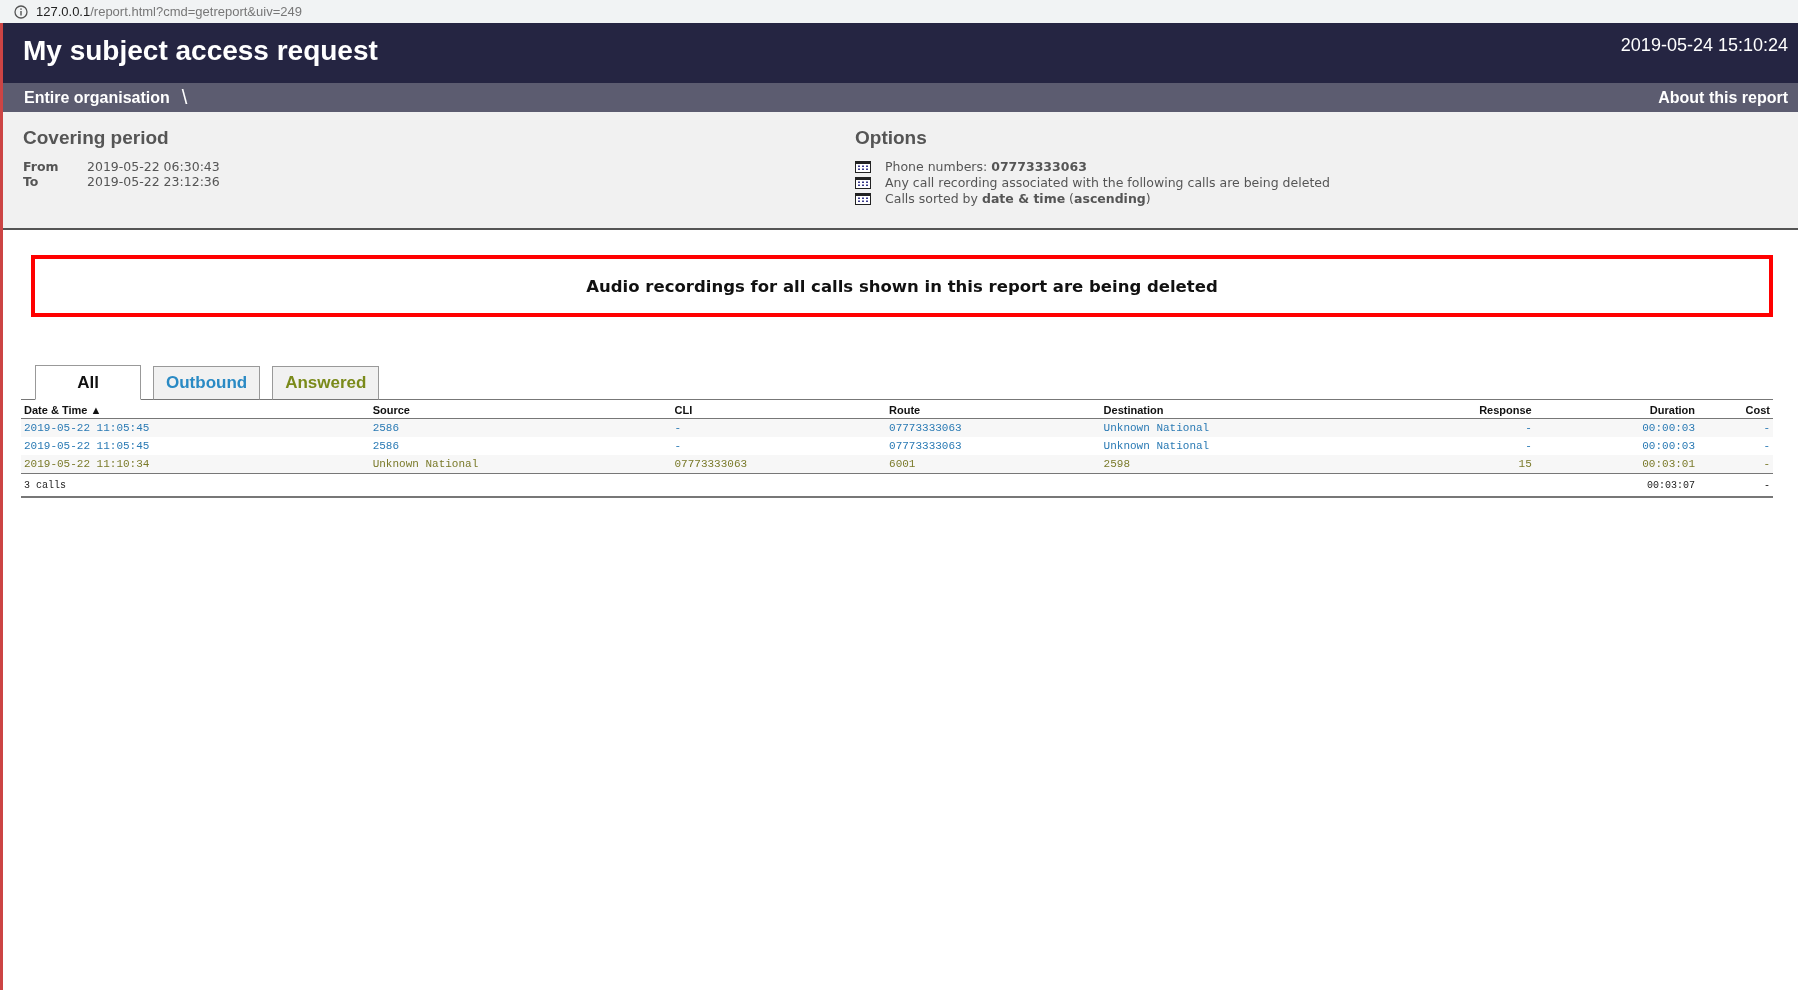 The width and height of the screenshot is (1798, 990). Describe the element at coordinates (683, 410) in the screenshot. I see `column-header: CLI` at that location.